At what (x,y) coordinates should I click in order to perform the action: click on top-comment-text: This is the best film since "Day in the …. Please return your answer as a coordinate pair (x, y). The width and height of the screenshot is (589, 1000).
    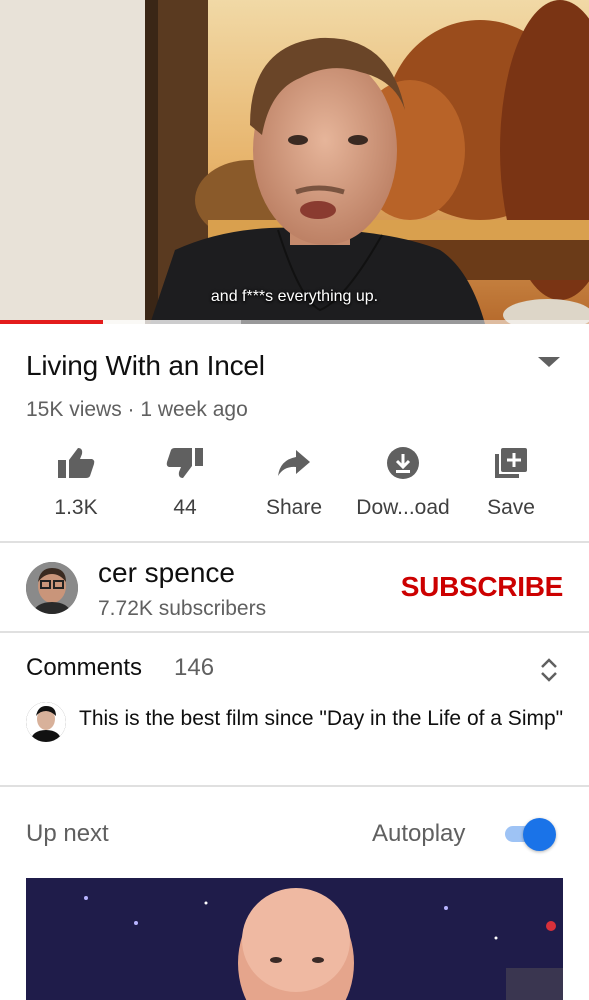
    Looking at the image, I should click on (321, 718).